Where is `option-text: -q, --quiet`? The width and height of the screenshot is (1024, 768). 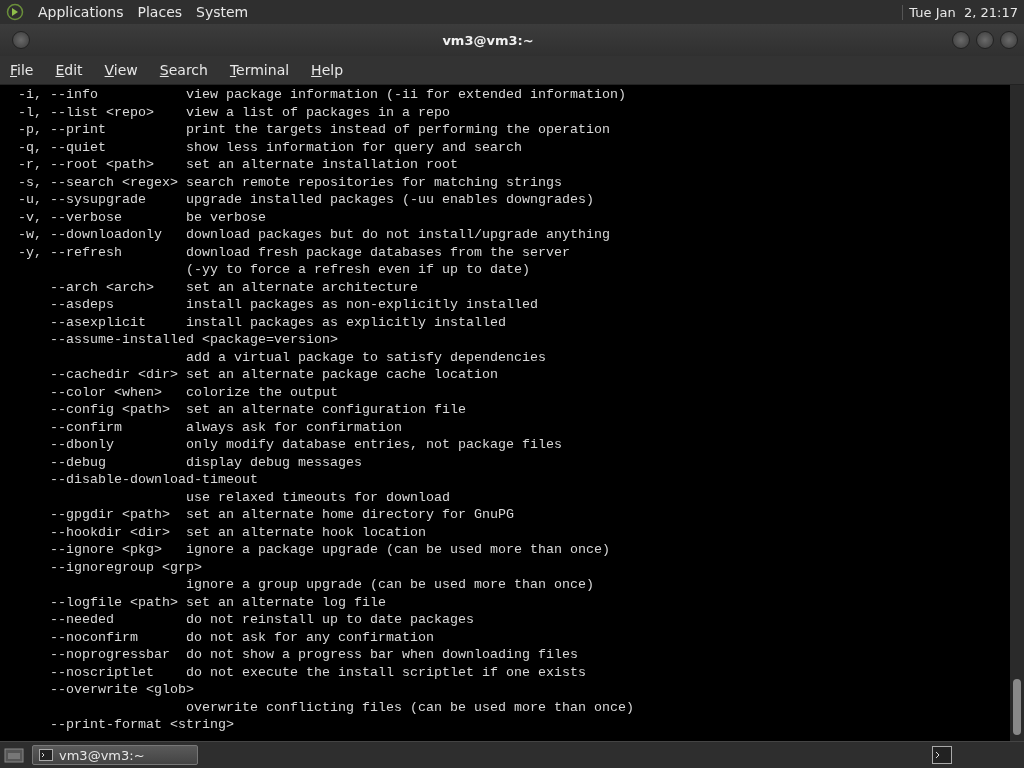 option-text: -q, --quiet is located at coordinates (62, 147).